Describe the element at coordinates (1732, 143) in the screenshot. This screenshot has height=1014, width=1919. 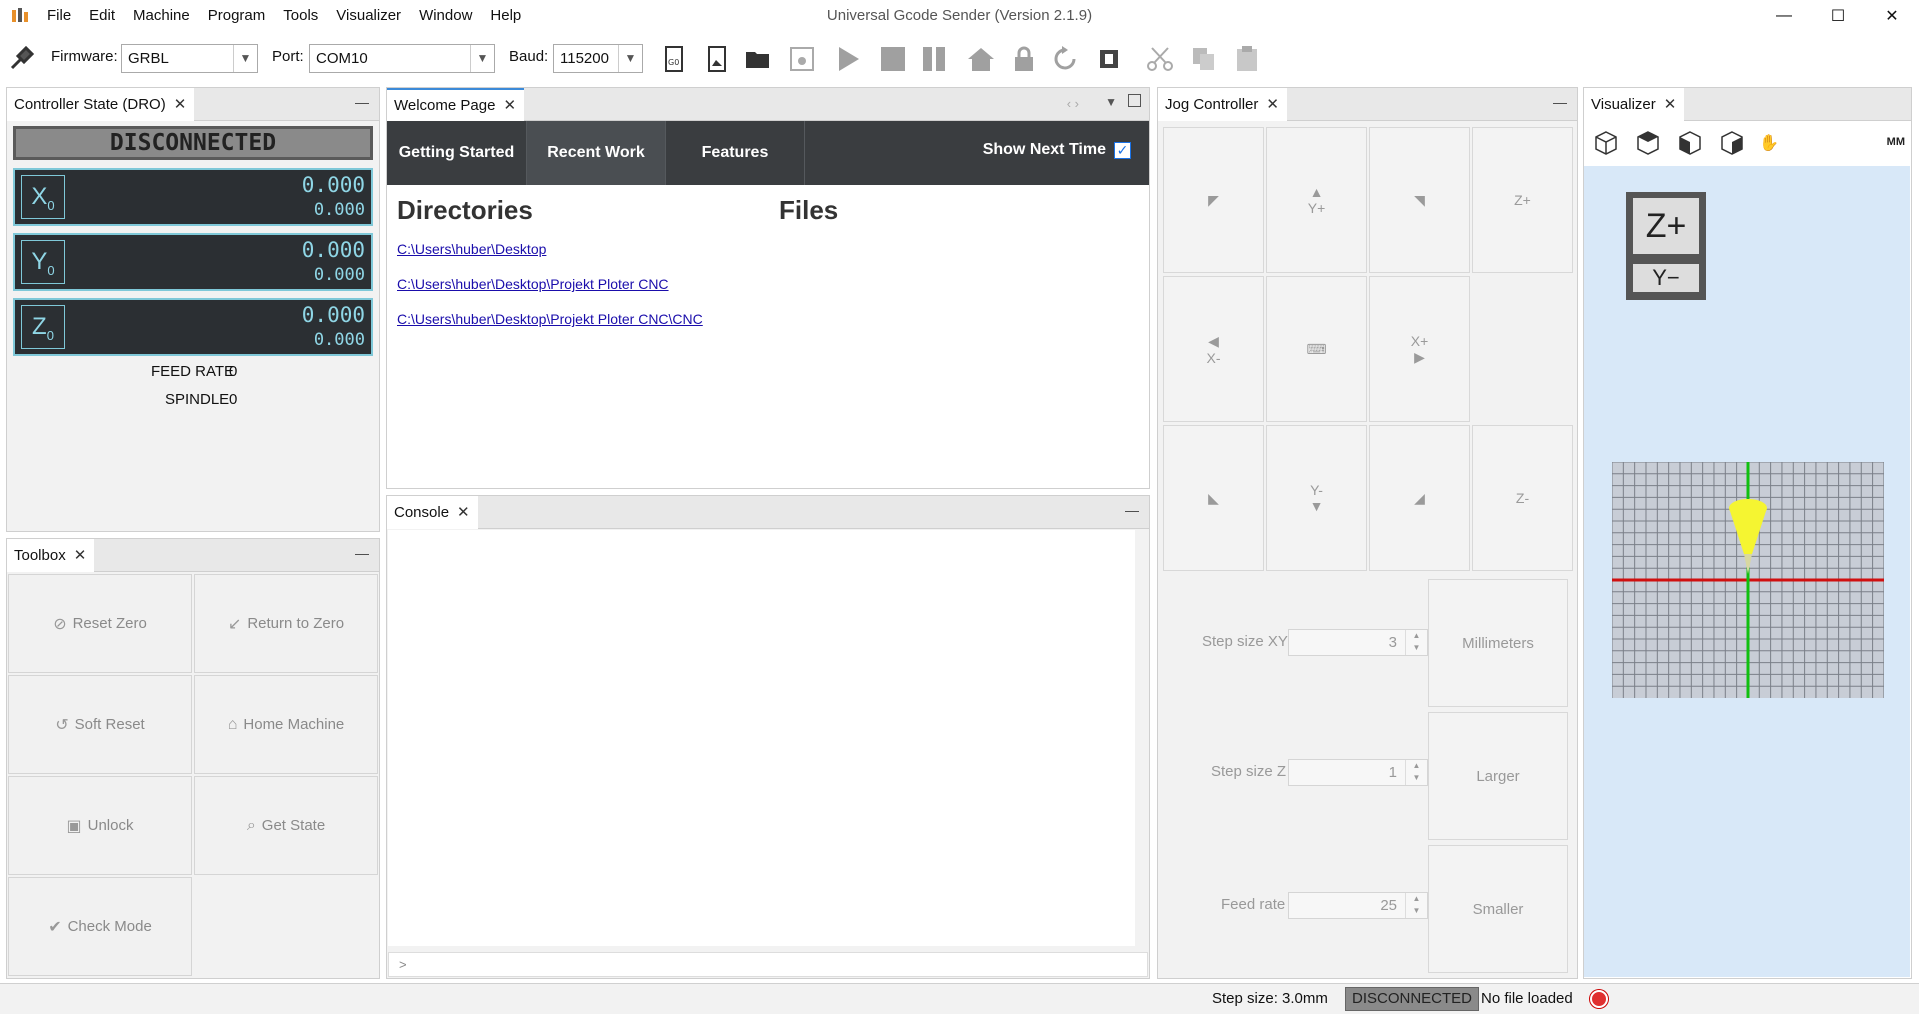
I see `view-front-icon` at that location.